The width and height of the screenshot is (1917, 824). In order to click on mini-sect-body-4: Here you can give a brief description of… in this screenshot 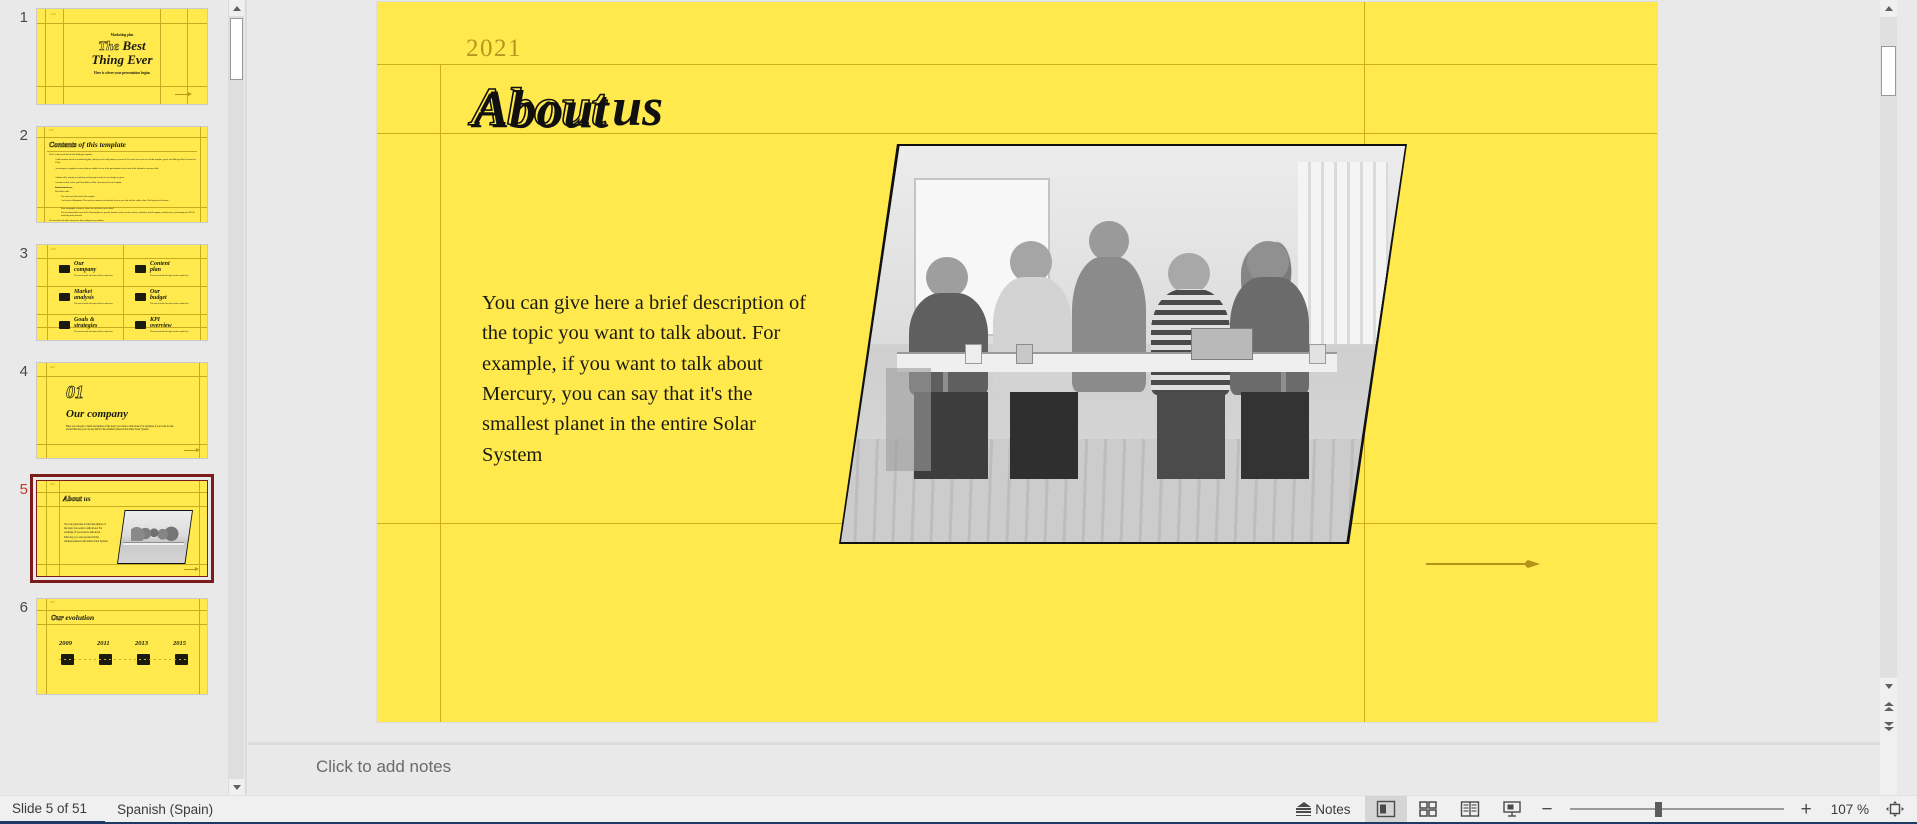, I will do `click(120, 428)`.